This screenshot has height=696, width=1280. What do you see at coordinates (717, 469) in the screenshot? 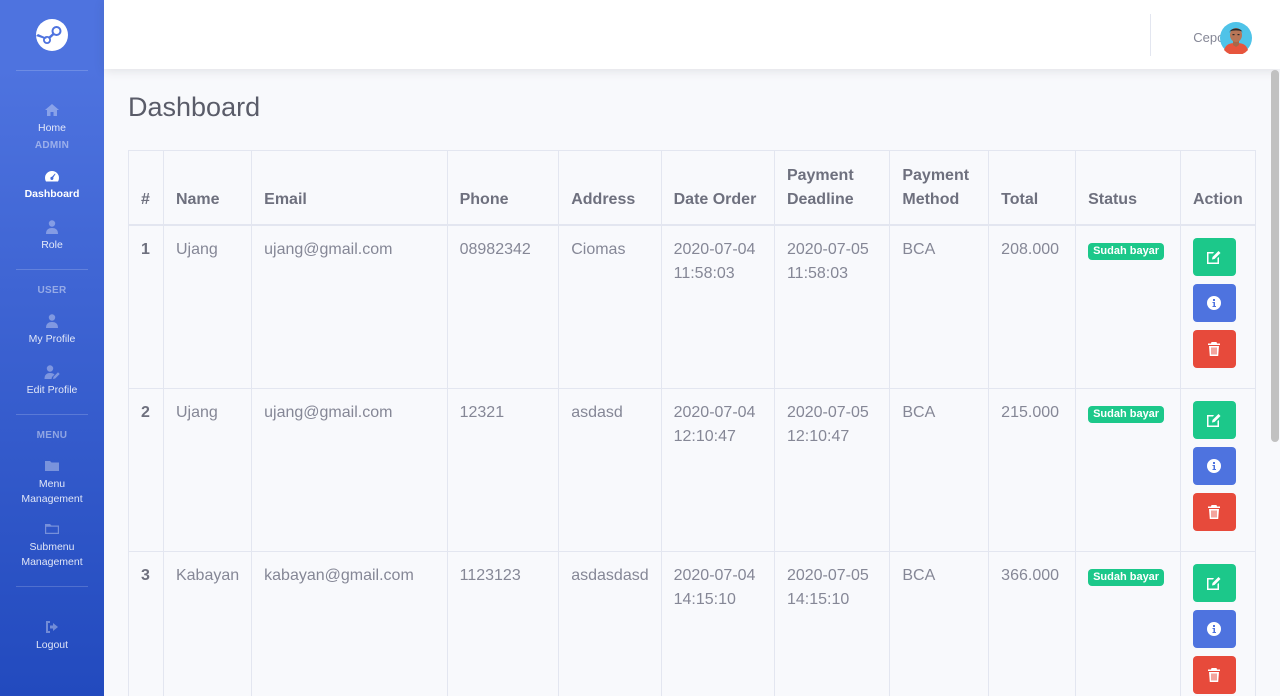
I see `cell-date-order: 2020-07-04 12:10:47` at bounding box center [717, 469].